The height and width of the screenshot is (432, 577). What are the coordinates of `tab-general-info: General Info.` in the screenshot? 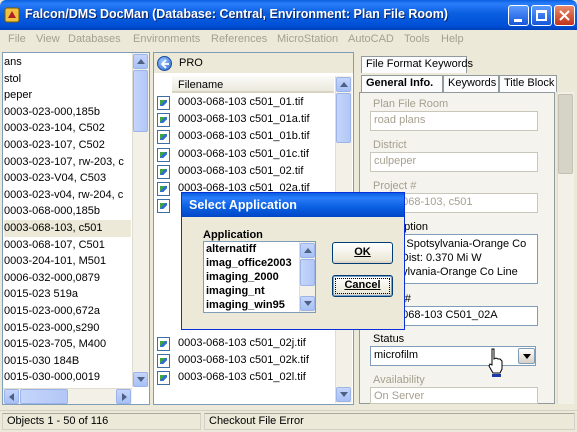 It's located at (402, 83).